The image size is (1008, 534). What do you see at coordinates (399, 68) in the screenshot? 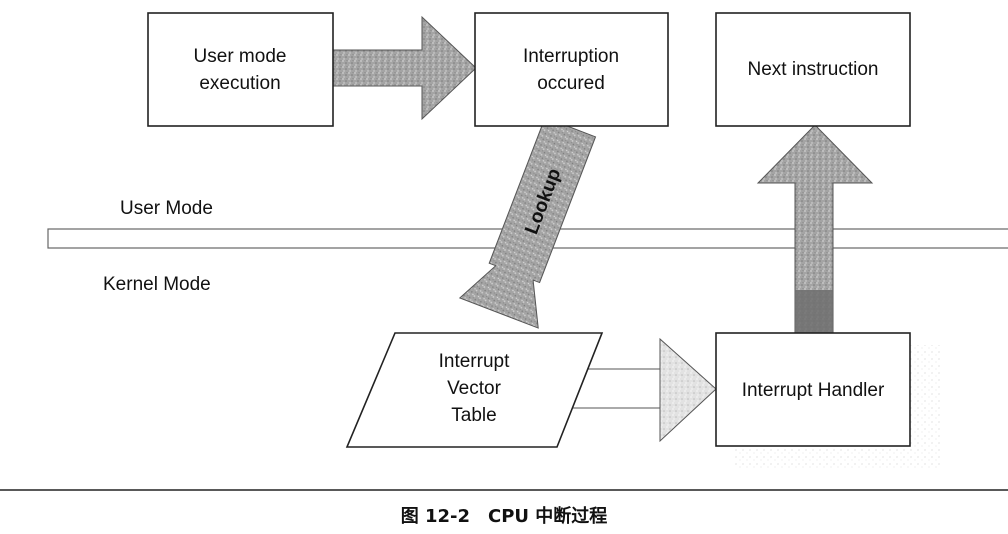
I see `arrow-execution-to-interruption` at bounding box center [399, 68].